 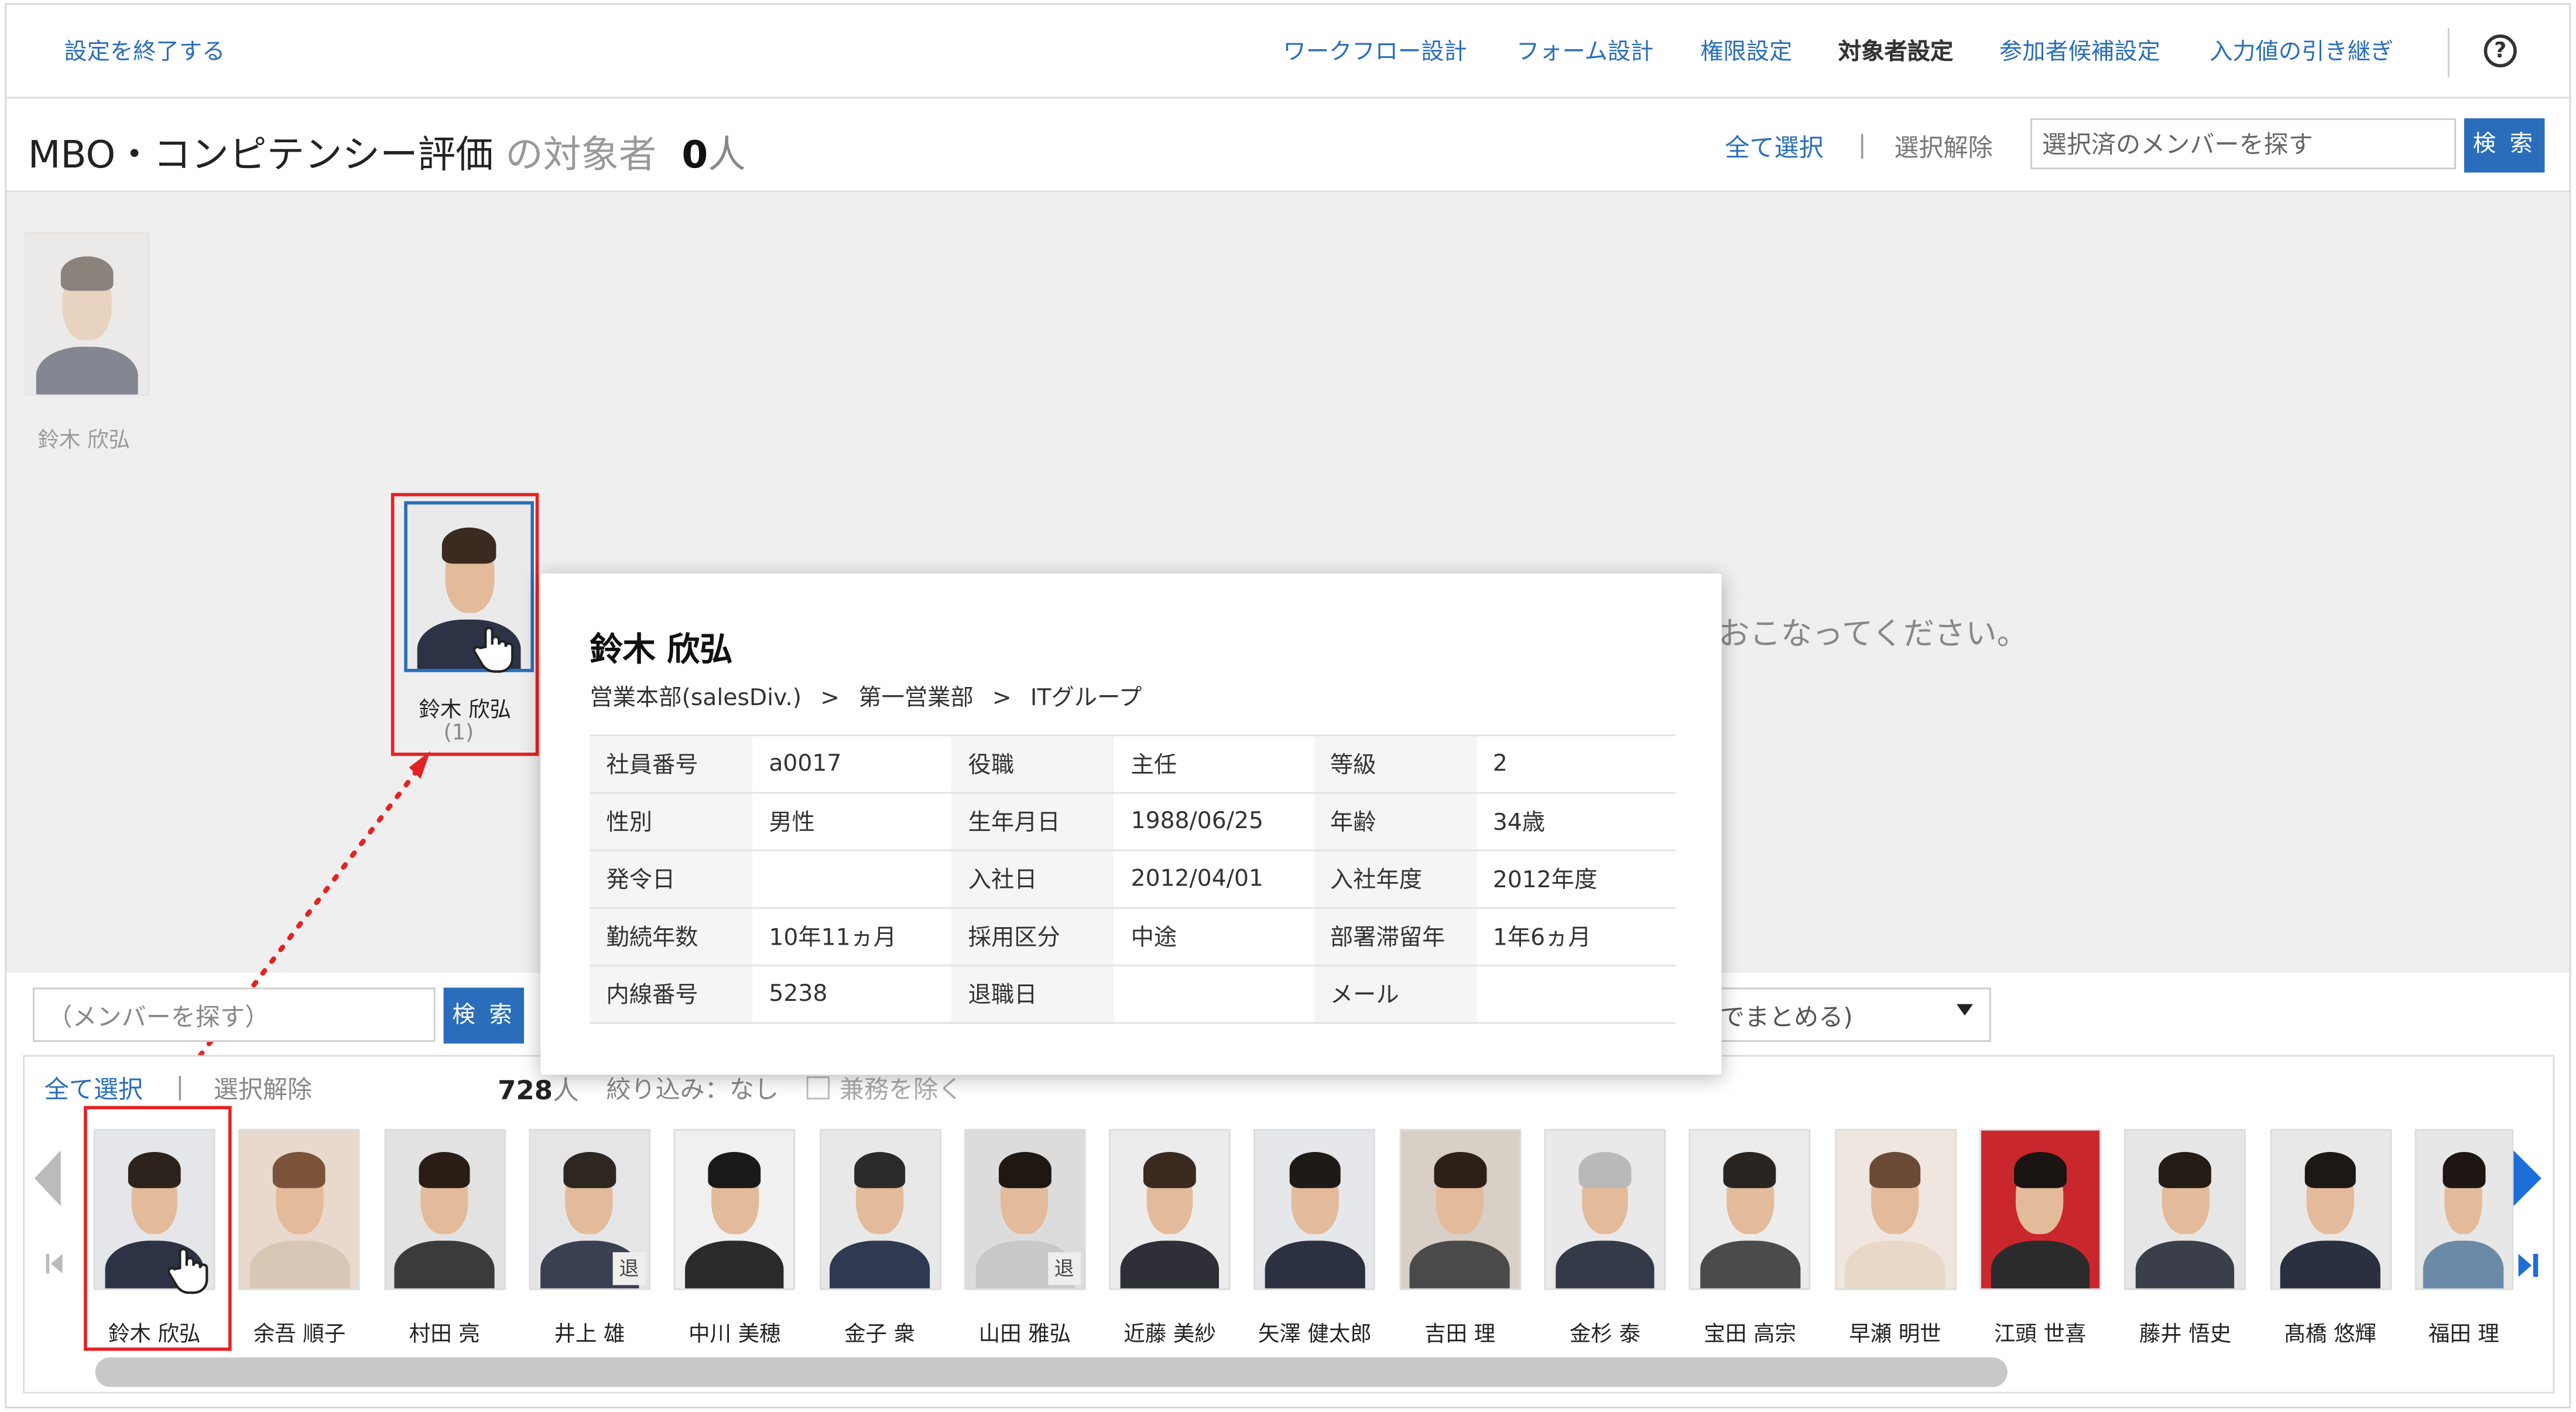 What do you see at coordinates (852, 936) in the screenshot?
I see `profile-field-value: 10年11ヵ月` at bounding box center [852, 936].